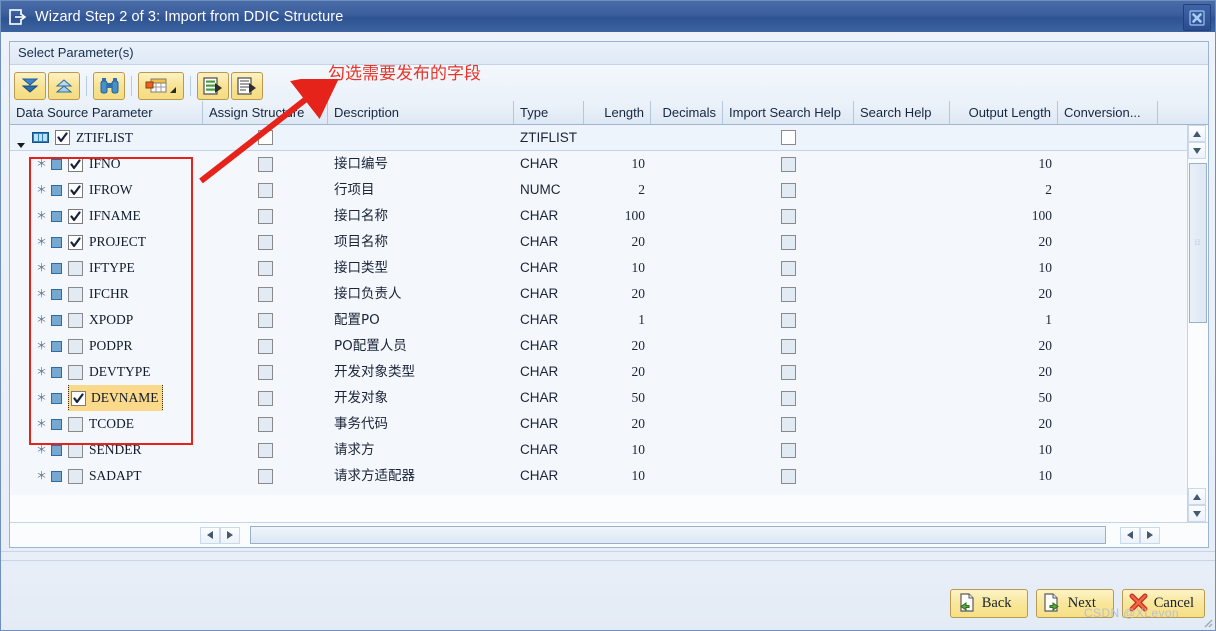 This screenshot has width=1216, height=631. What do you see at coordinates (421, 112) in the screenshot?
I see `column-header-description: Description` at bounding box center [421, 112].